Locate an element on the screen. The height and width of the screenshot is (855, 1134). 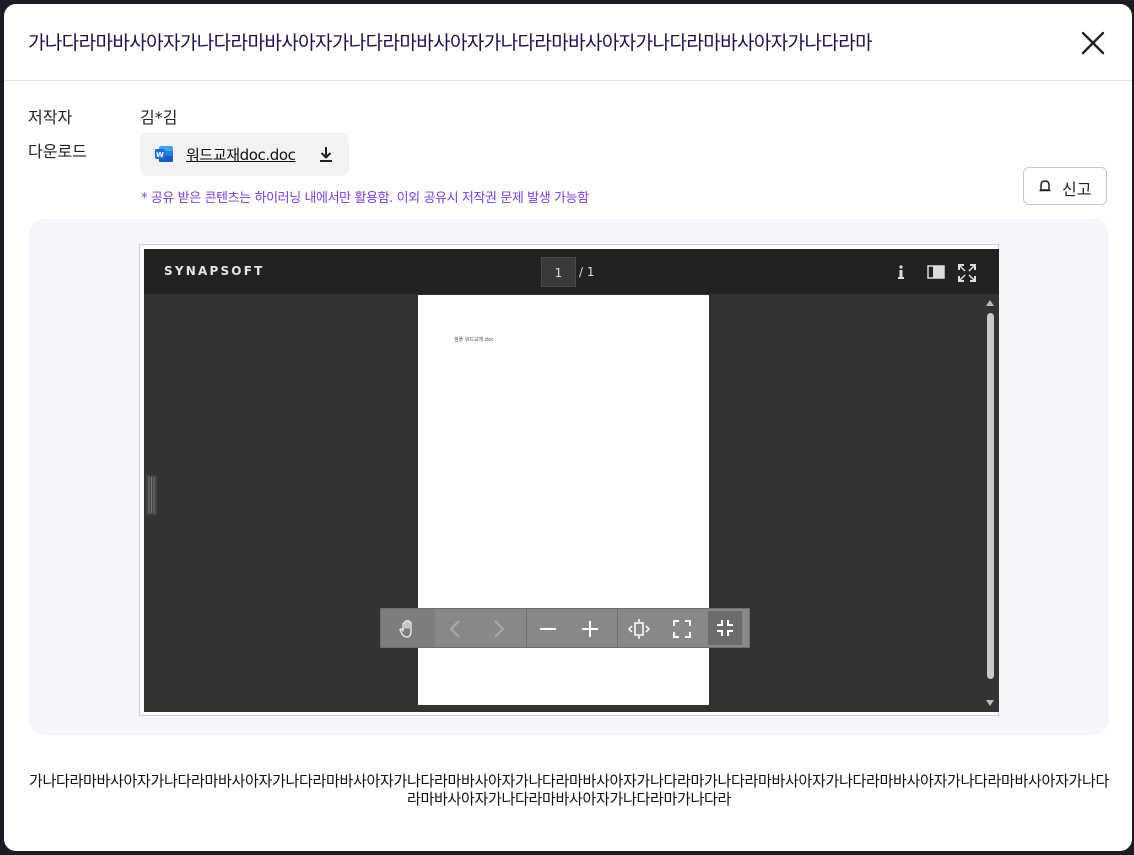
collapse-button is located at coordinates (725, 628).